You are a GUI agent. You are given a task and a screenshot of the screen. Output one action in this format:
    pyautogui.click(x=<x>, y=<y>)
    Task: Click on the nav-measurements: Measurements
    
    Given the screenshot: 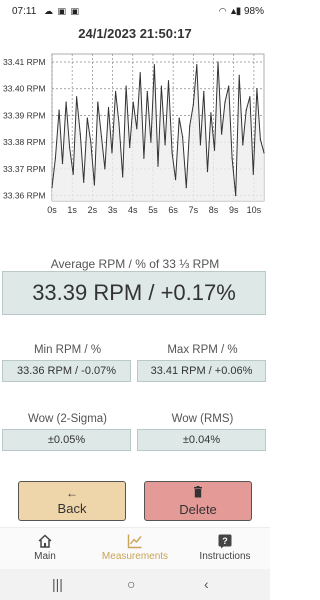 What is the action you would take?
    pyautogui.click(x=135, y=549)
    